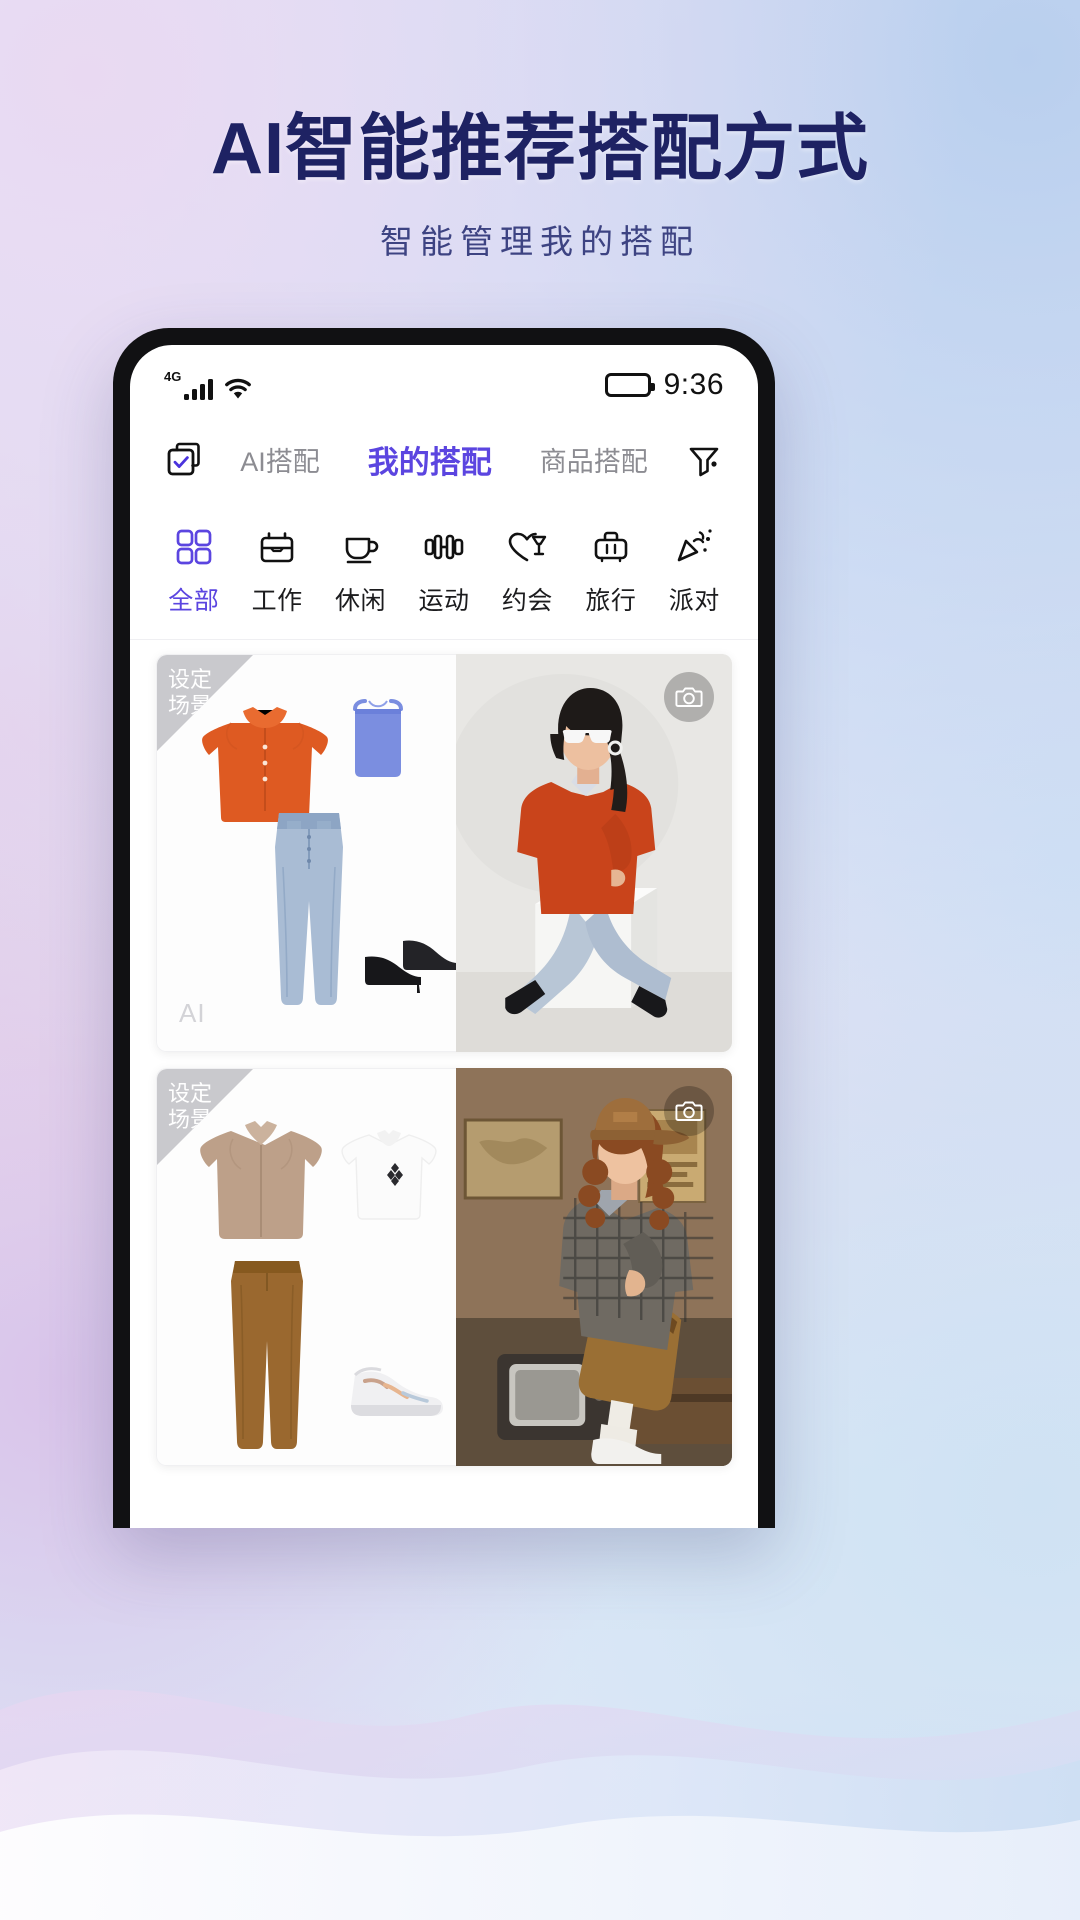  Describe the element at coordinates (276, 571) in the screenshot. I see `category-work: 工作` at that location.